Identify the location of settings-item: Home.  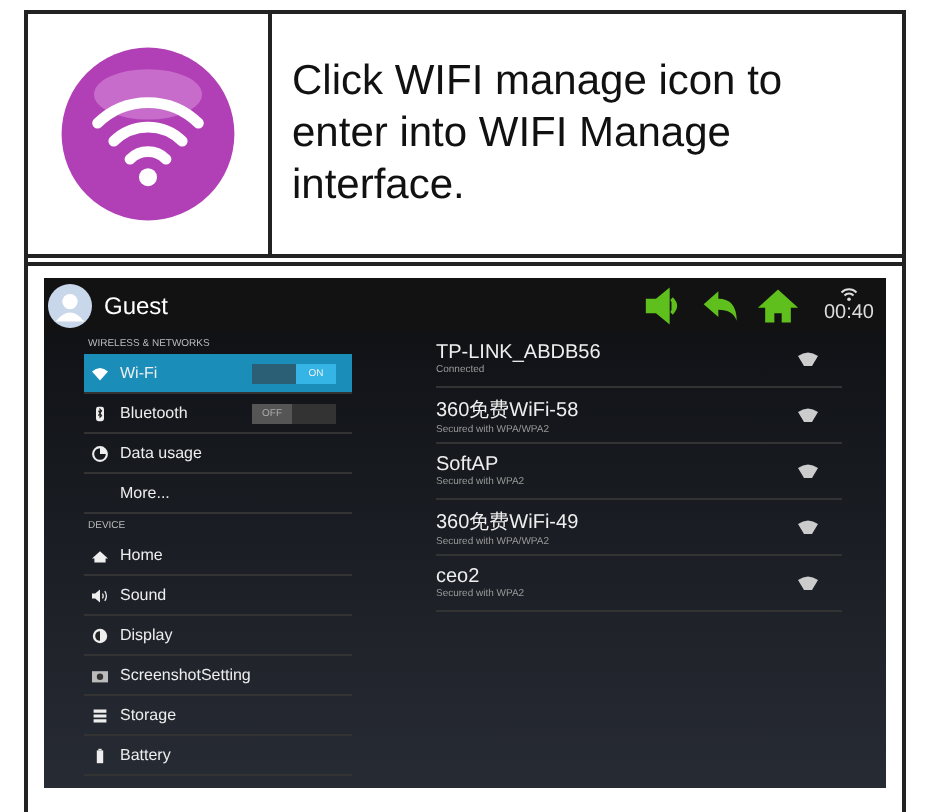
(218, 556).